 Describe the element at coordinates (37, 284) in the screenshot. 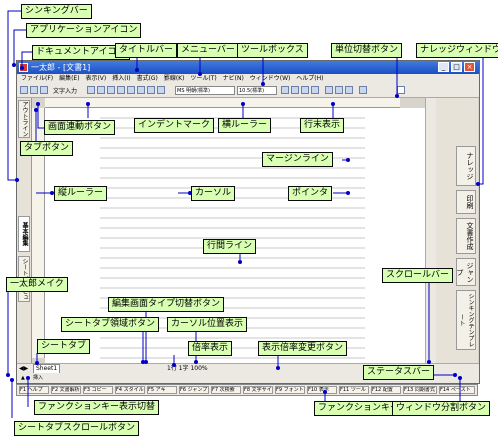

I see `callout-ichitaro-make: 一太郎メイク` at that location.